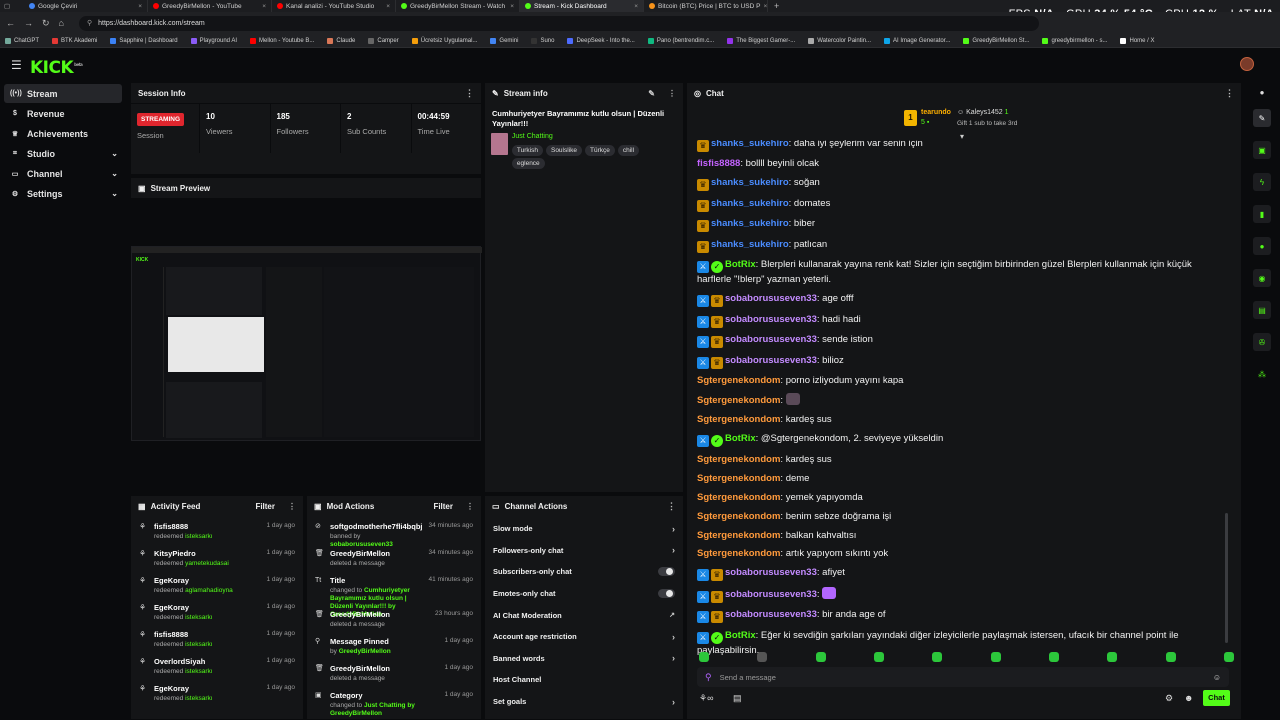 The height and width of the screenshot is (720, 1280). What do you see at coordinates (1262, 214) in the screenshot?
I see `clipboard-icon: ▮` at bounding box center [1262, 214].